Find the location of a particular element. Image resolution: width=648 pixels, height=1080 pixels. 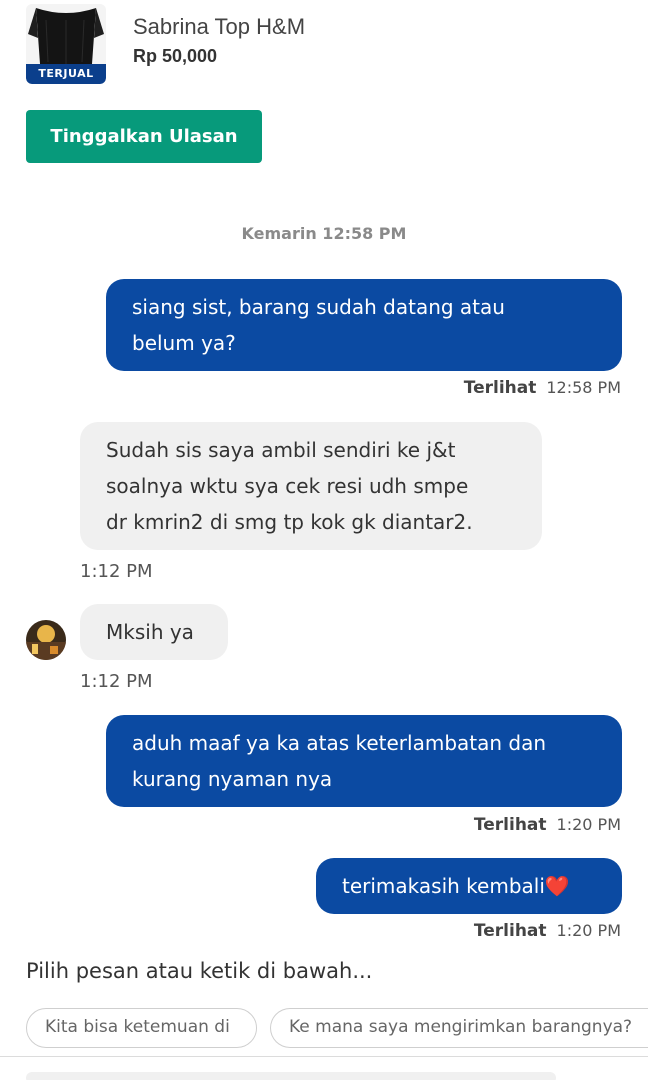

product-thumbnail: TERJUAL is located at coordinates (66, 44).